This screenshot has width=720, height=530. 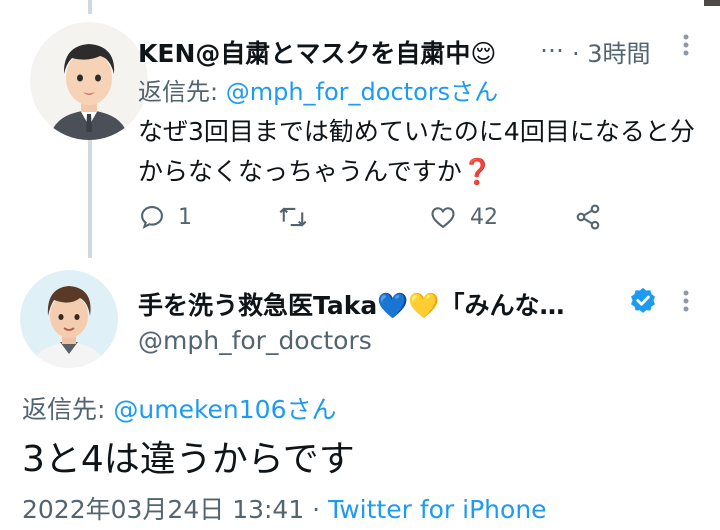 I want to click on retweet-icon, so click(x=293, y=217).